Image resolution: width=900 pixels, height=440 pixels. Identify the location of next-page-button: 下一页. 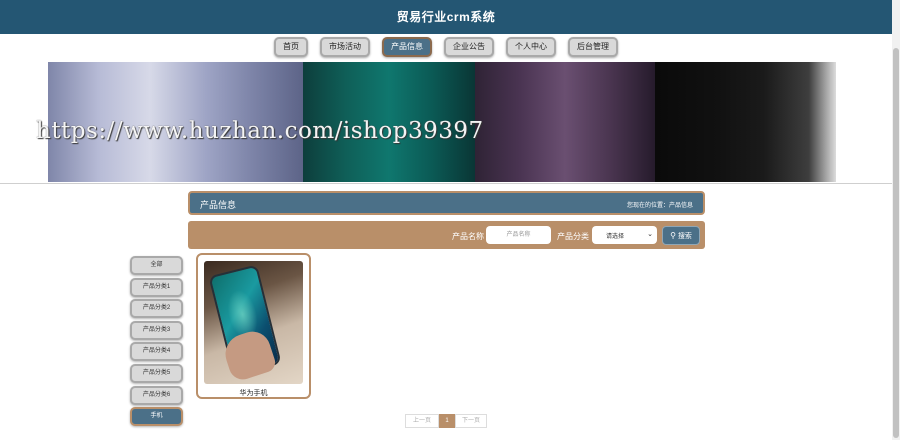
(471, 421).